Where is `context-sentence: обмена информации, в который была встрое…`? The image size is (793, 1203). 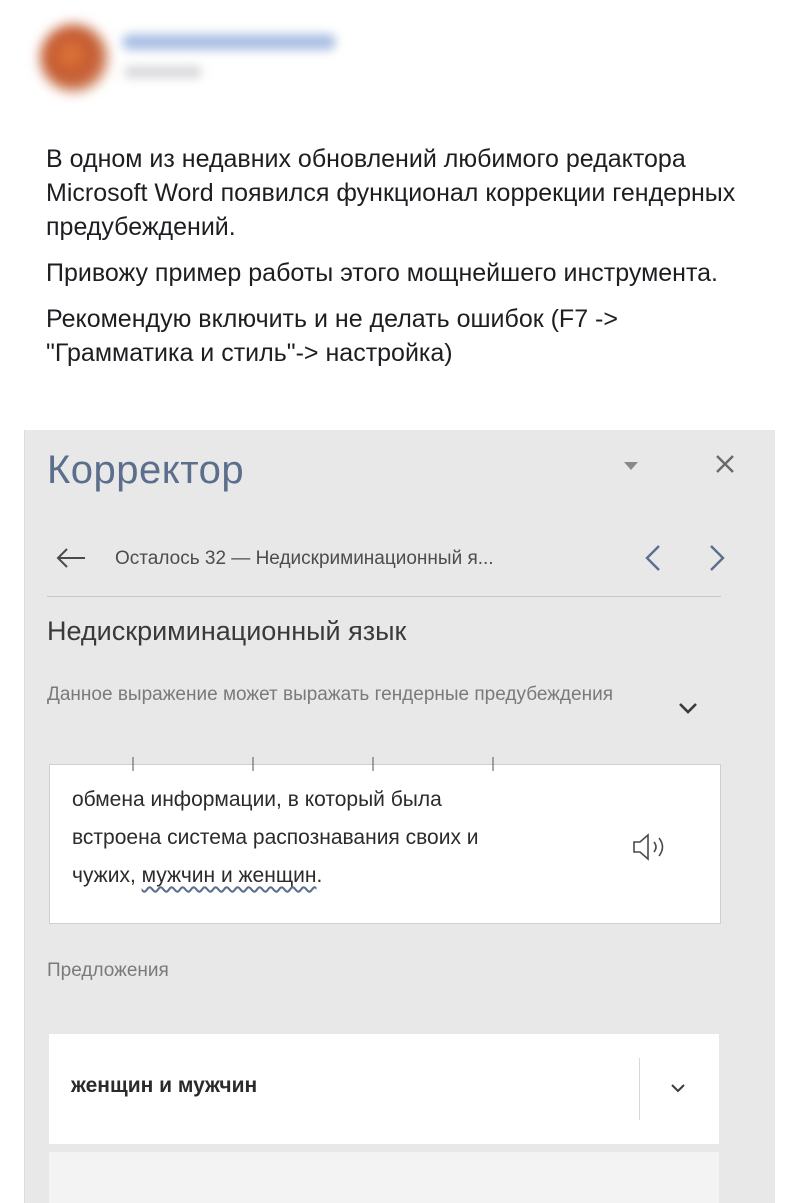
context-sentence: обмена информации, в который была встрое… is located at coordinates (322, 838).